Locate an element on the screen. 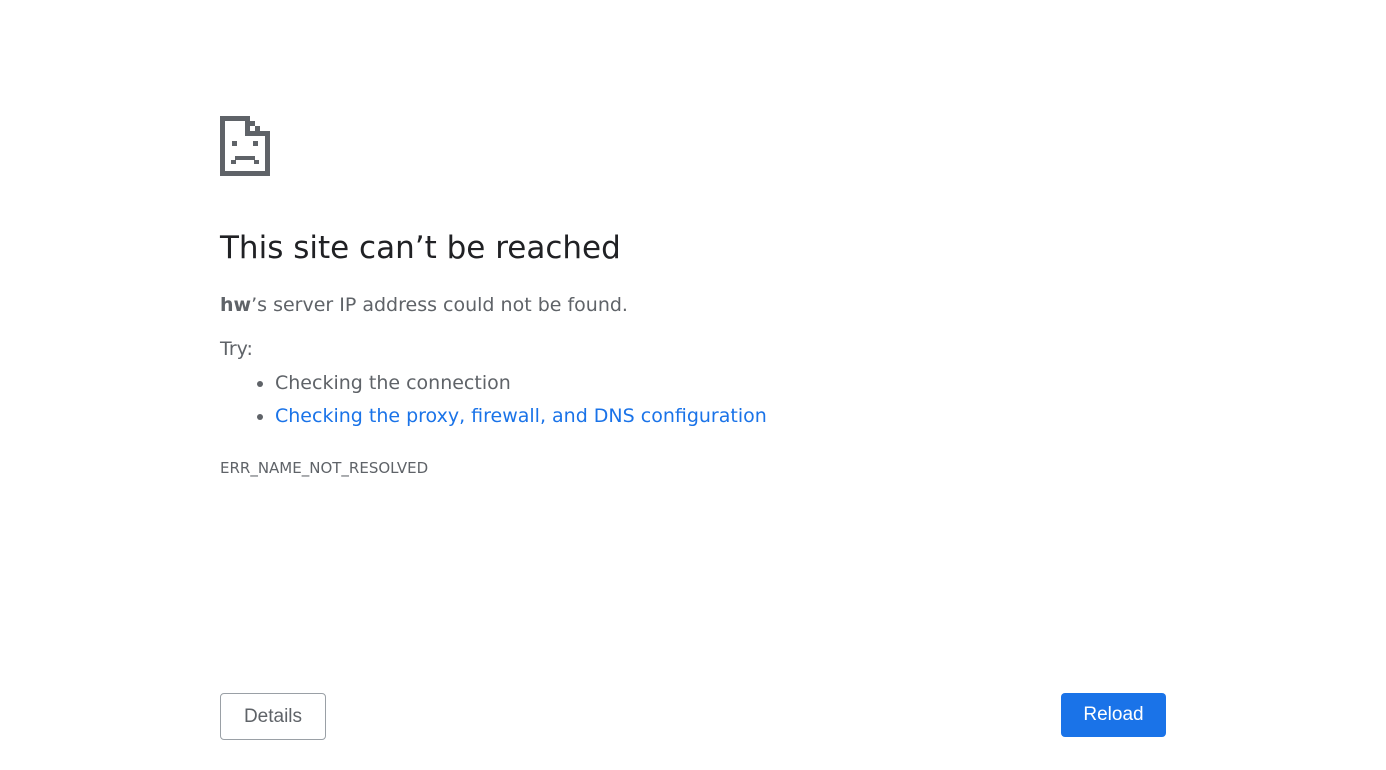  try-label: Try: is located at coordinates (236, 349).